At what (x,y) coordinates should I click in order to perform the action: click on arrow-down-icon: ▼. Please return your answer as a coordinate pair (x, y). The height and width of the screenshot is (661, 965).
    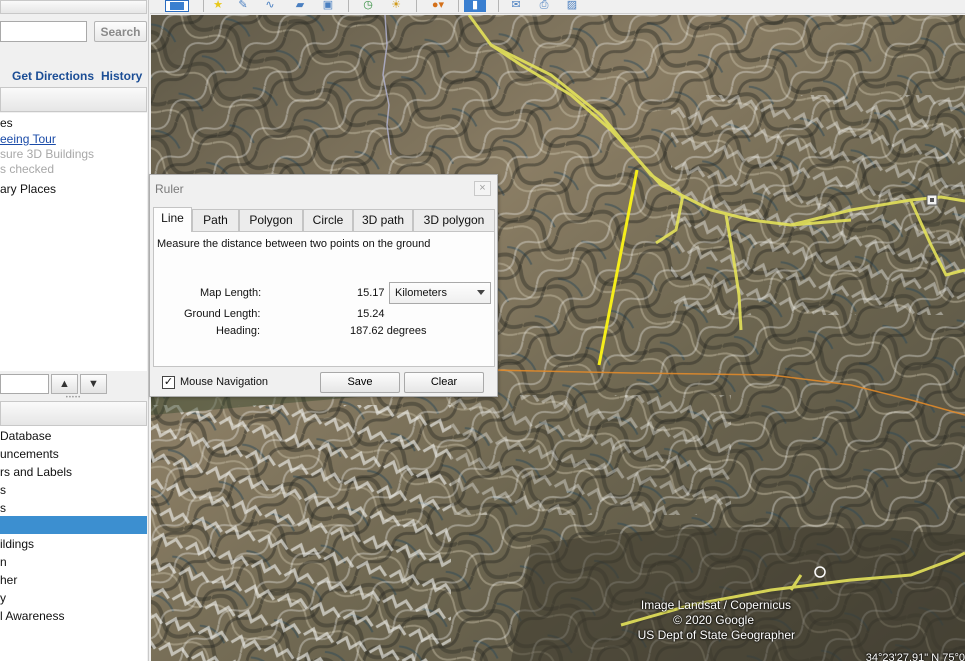
    Looking at the image, I should click on (93, 384).